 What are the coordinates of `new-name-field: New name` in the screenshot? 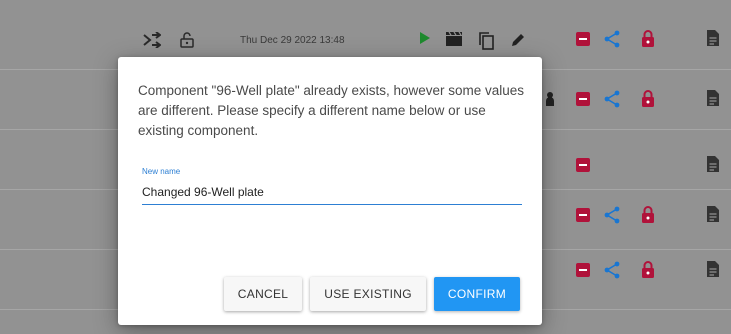 It's located at (332, 186).